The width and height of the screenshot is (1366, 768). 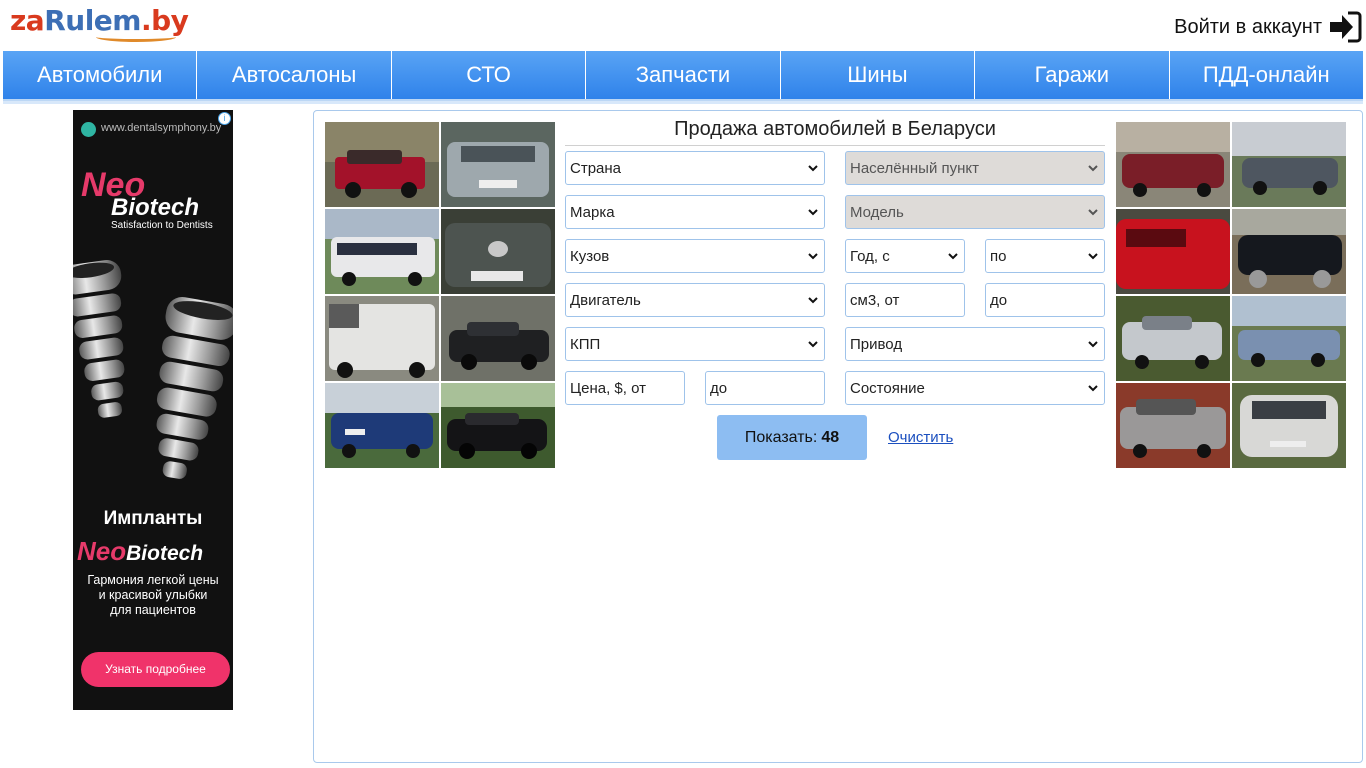 I want to click on nav-item-service: СТО, so click(x=489, y=75).